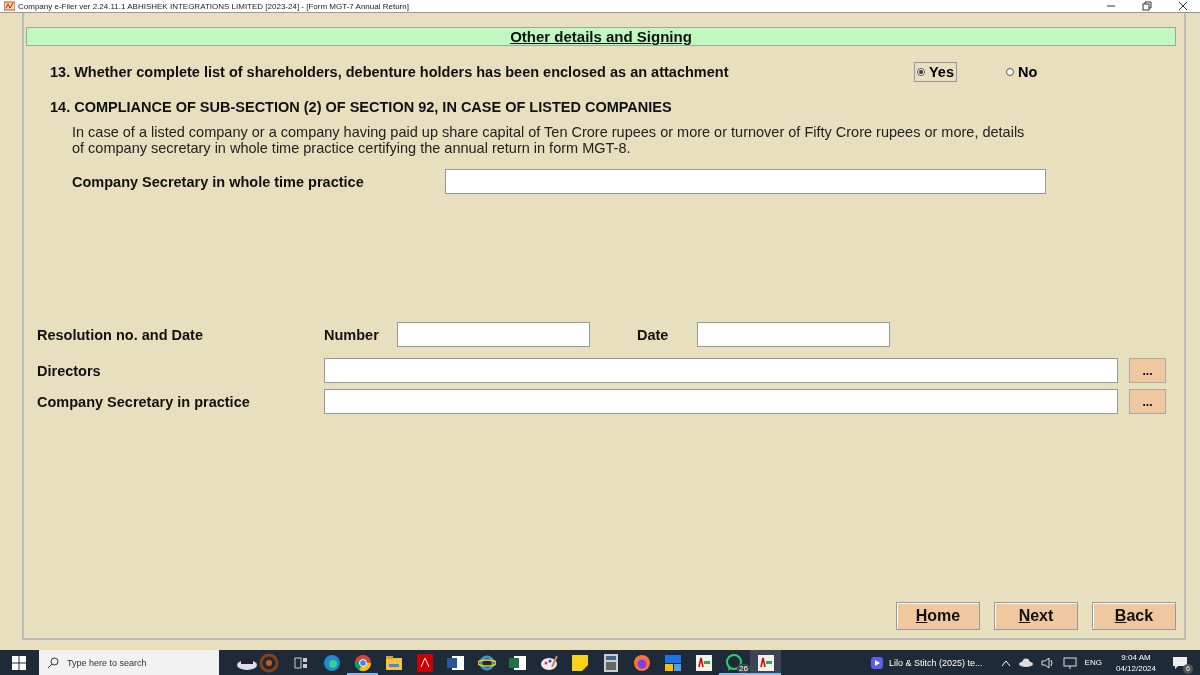 Image resolution: width=1200 pixels, height=675 pixels. Describe the element at coordinates (129, 662) in the screenshot. I see `search-field: Type here to search` at that location.